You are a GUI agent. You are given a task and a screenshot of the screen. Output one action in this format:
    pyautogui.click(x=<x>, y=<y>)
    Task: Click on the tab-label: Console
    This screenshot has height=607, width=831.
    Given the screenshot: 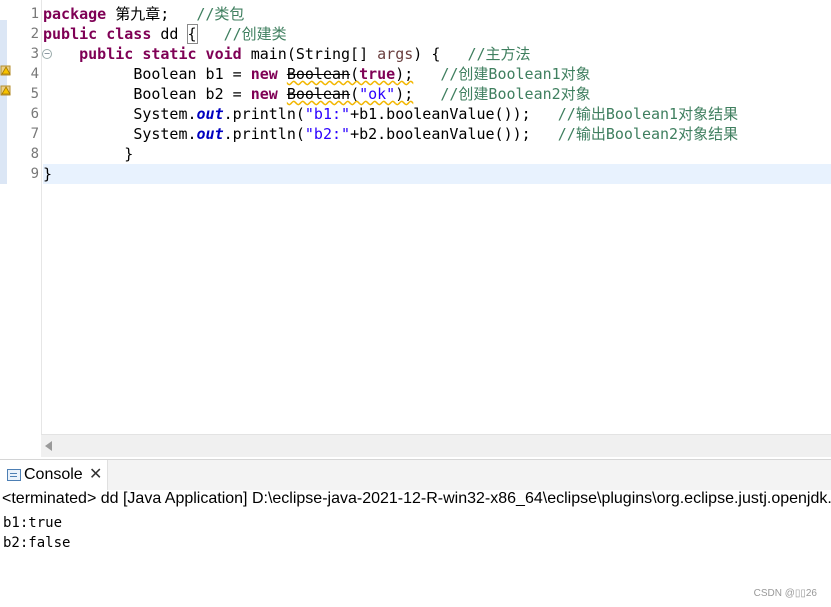 What is the action you would take?
    pyautogui.click(x=53, y=474)
    